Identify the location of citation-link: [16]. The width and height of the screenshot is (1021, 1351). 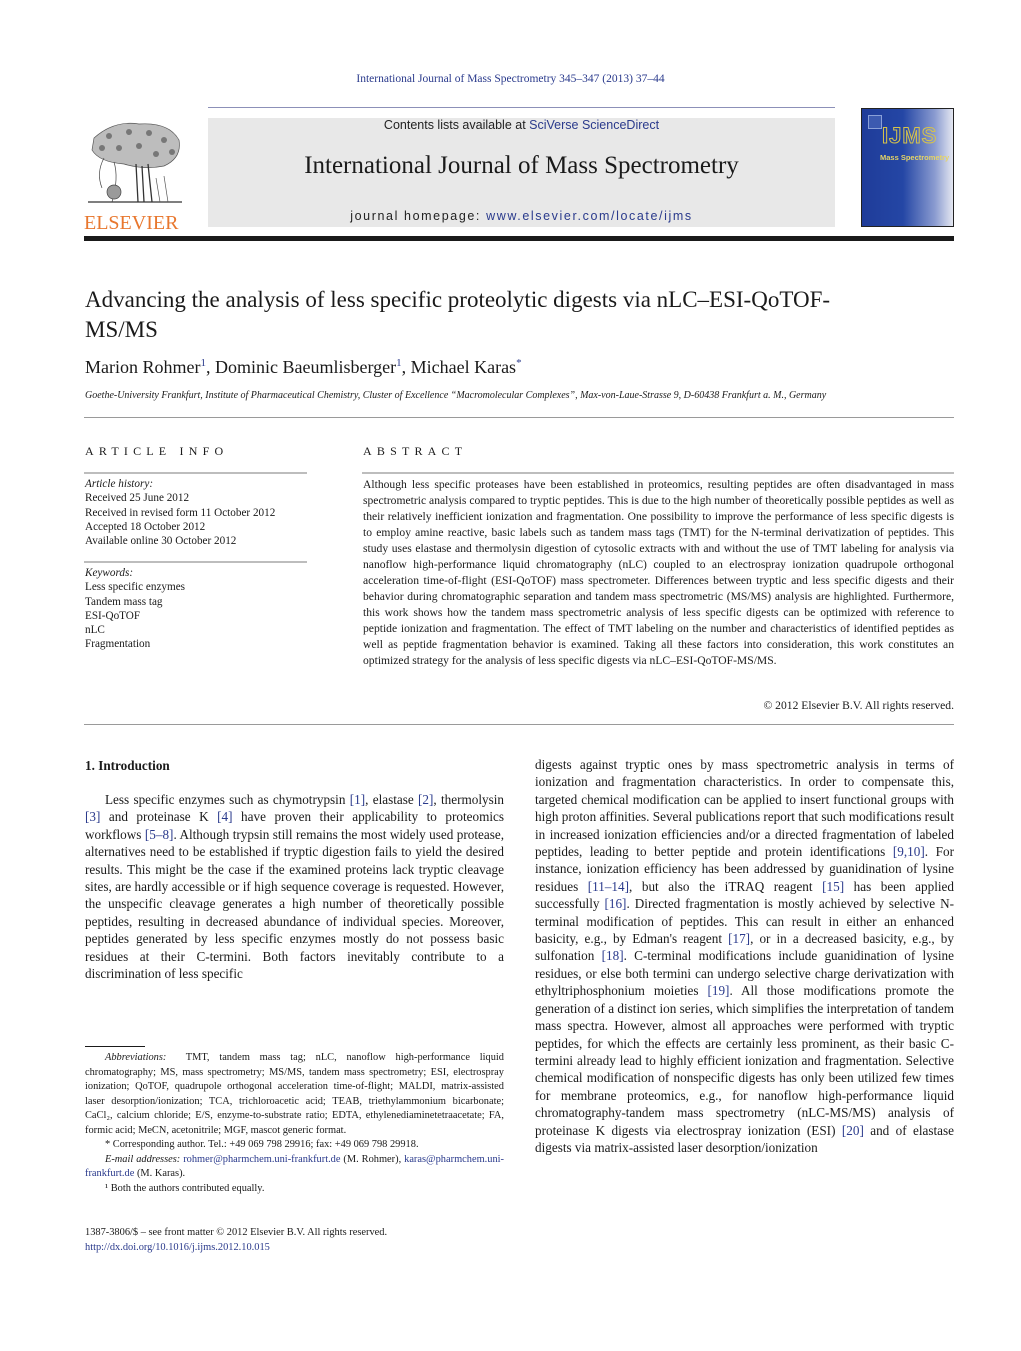
(615, 903).